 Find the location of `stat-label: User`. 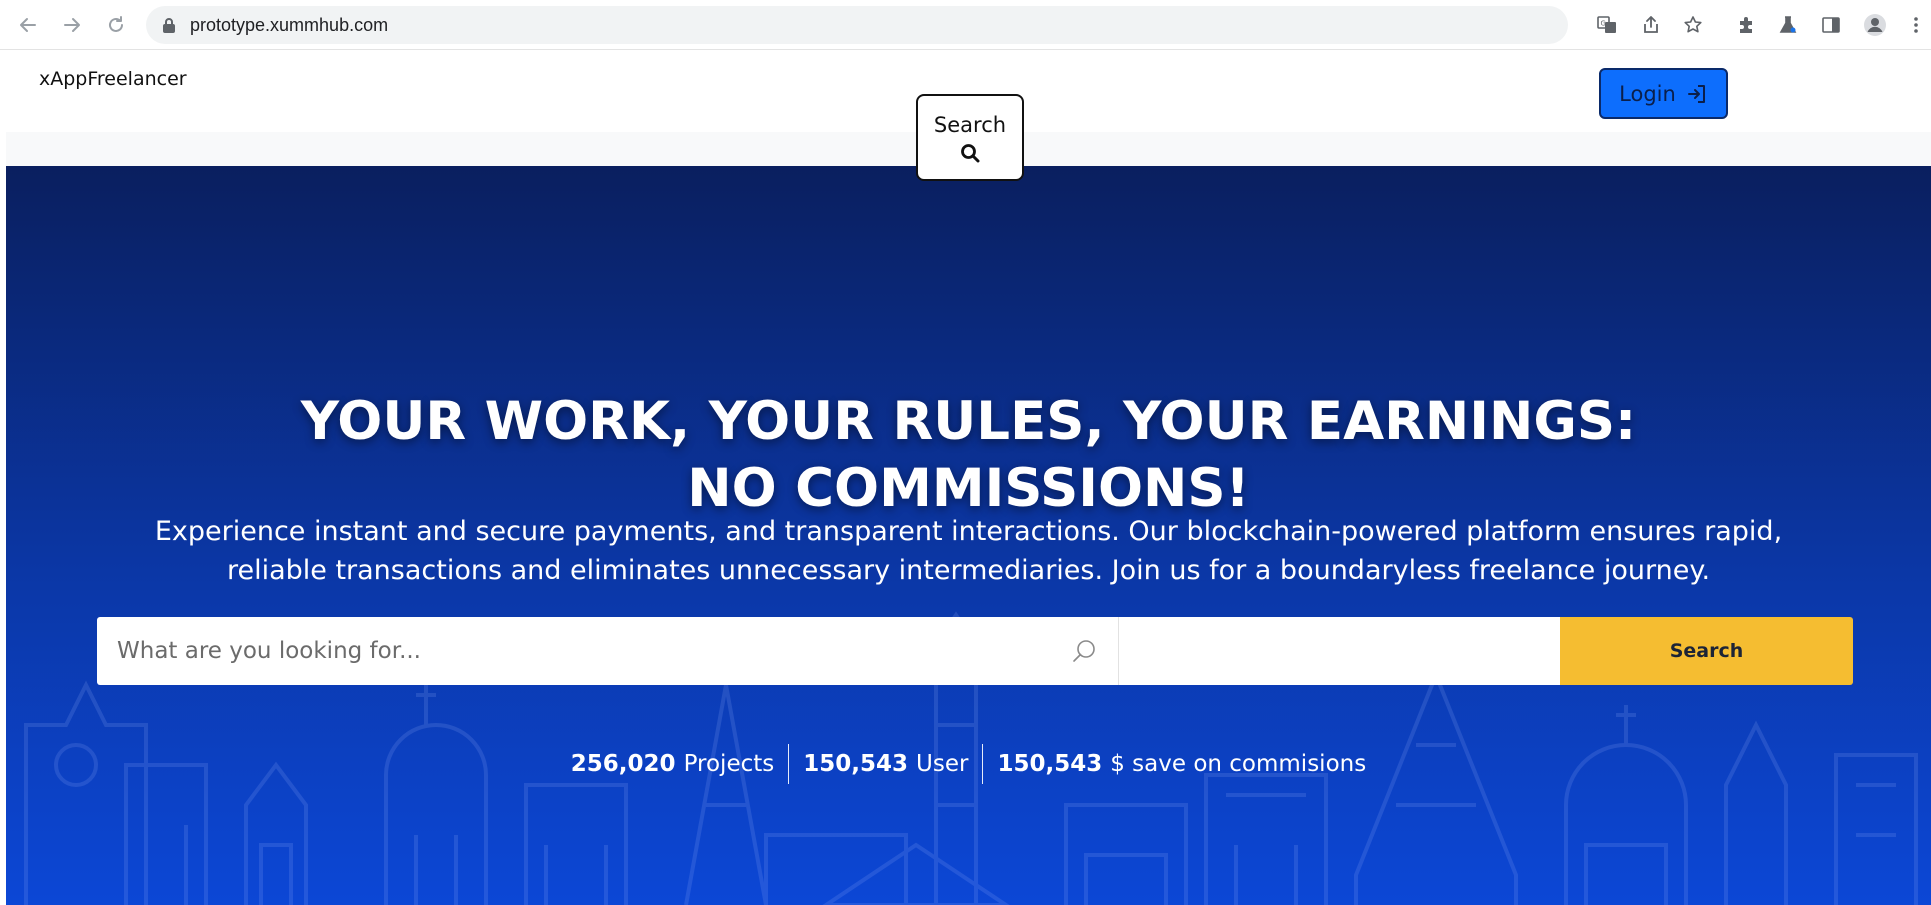

stat-label: User is located at coordinates (942, 764).